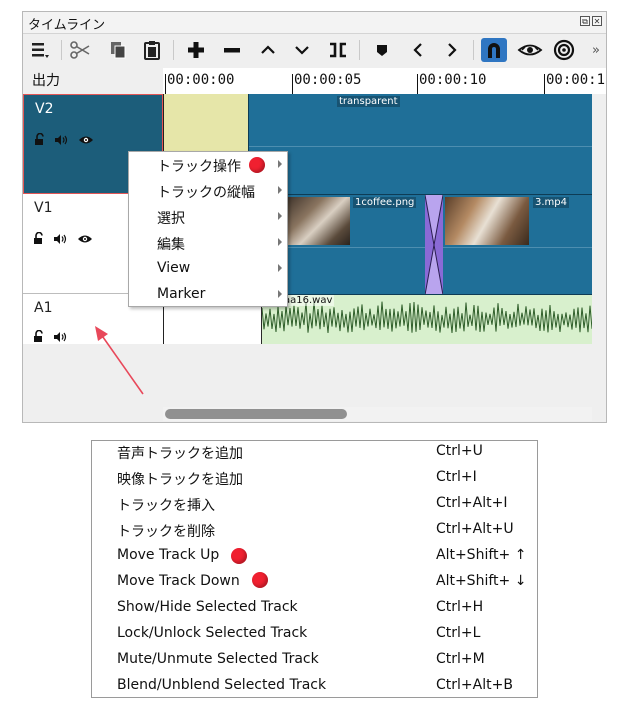 This screenshot has width=630, height=717. What do you see at coordinates (314, 454) in the screenshot?
I see `submenu-item-add-audio-track: 音声トラックを追加 Ctrl+U` at bounding box center [314, 454].